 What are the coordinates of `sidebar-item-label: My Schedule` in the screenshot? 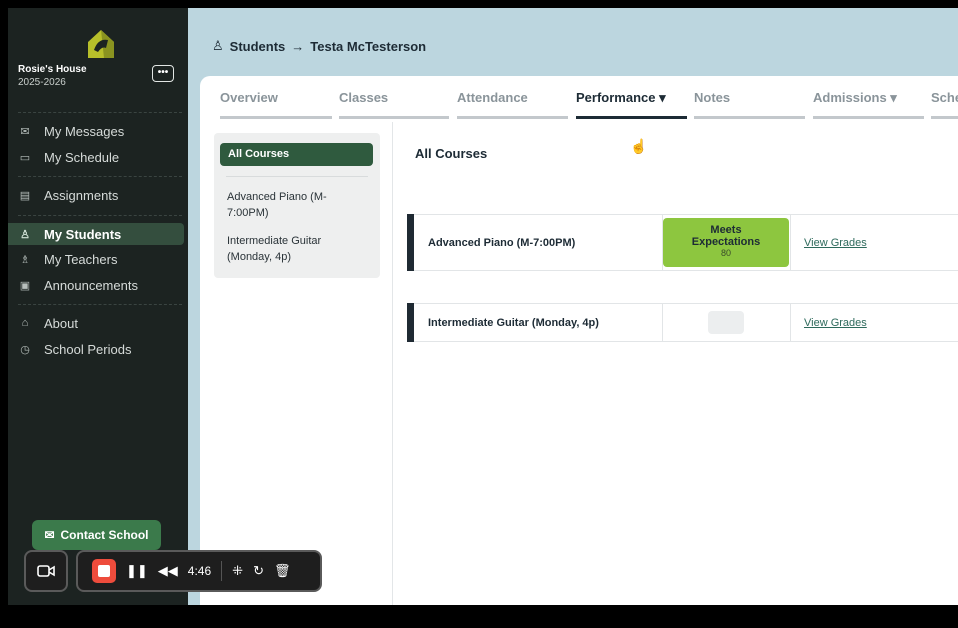 It's located at (82, 157).